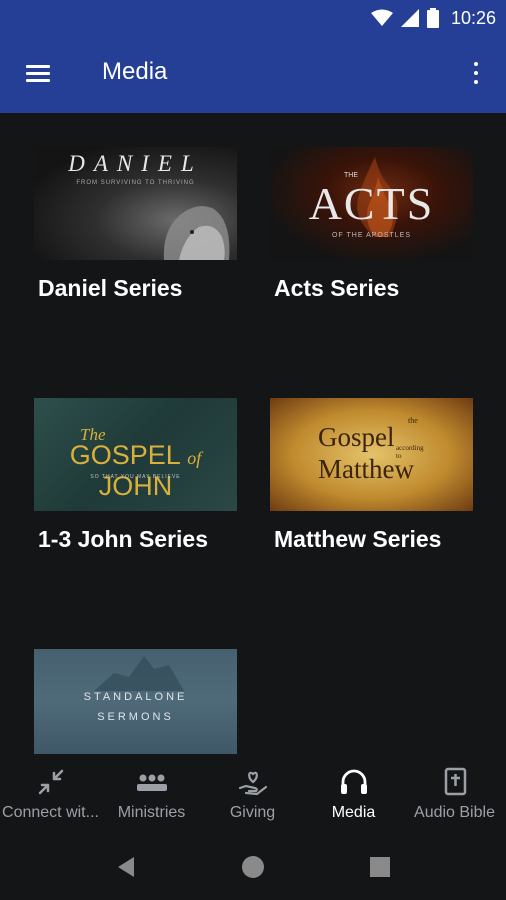  I want to click on signal-icon, so click(409, 18).